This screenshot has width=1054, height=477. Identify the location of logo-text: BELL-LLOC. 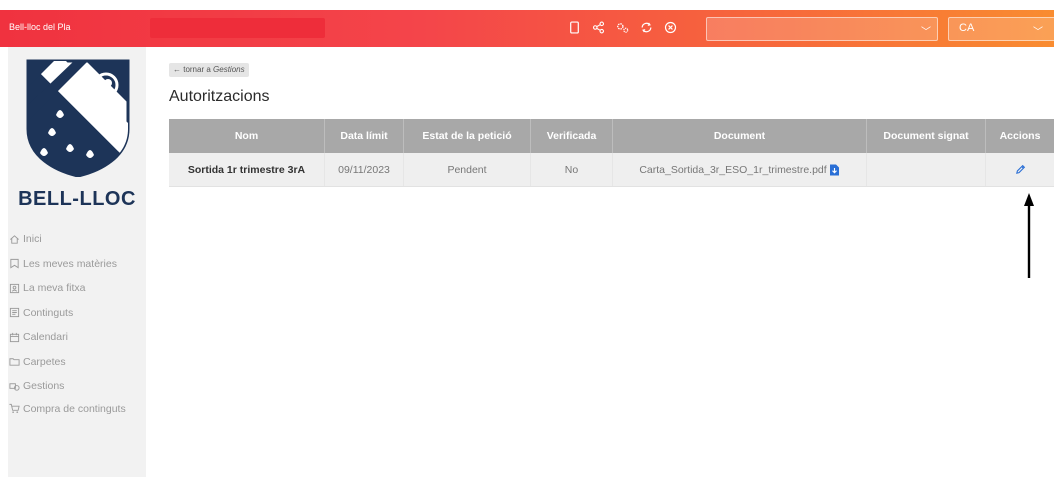
(77, 199).